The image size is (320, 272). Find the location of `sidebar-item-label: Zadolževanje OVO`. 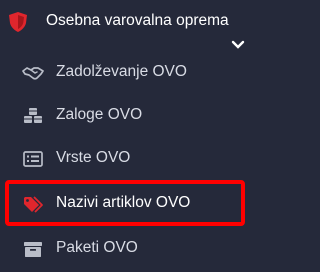

sidebar-item-label: Zadolževanje OVO is located at coordinates (121, 71).